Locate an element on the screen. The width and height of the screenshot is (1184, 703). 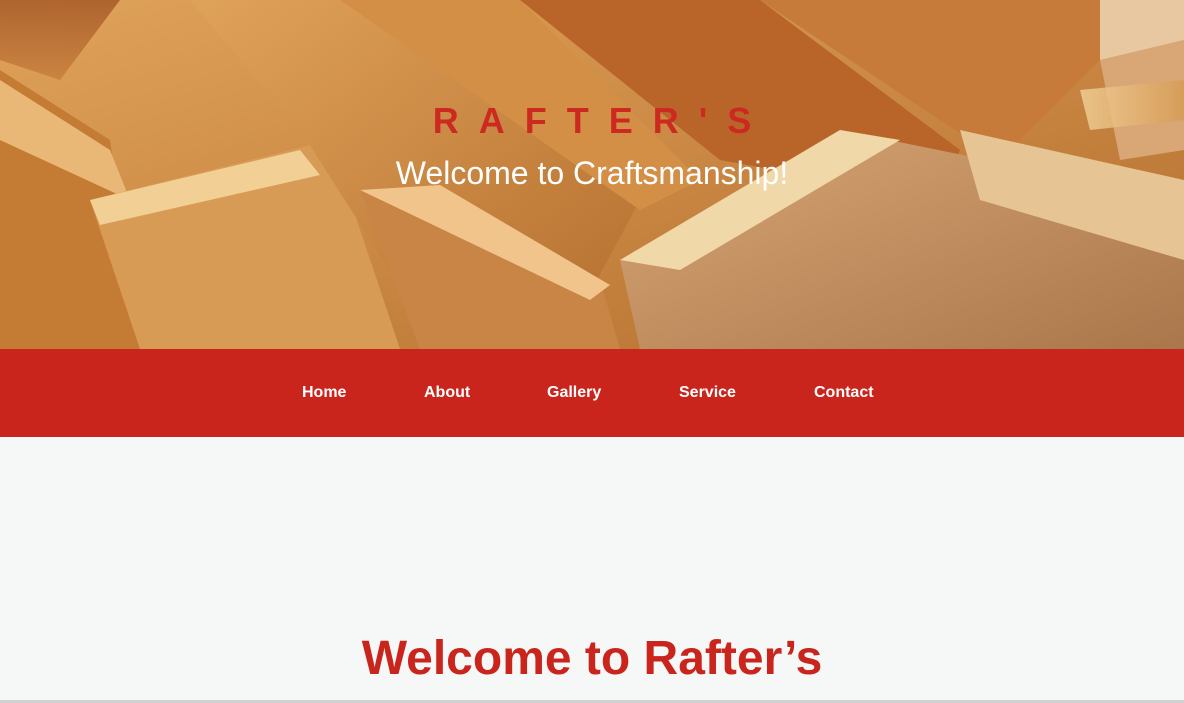
nav-item-contact: Contact is located at coordinates (844, 393).